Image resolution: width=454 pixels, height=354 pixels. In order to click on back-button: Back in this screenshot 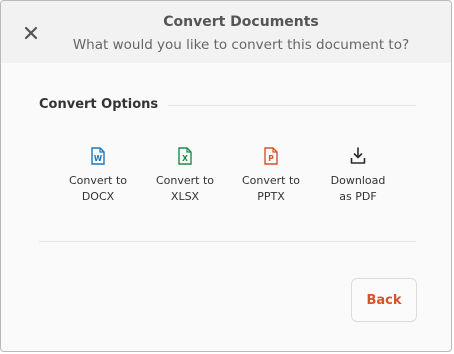, I will do `click(384, 300)`.